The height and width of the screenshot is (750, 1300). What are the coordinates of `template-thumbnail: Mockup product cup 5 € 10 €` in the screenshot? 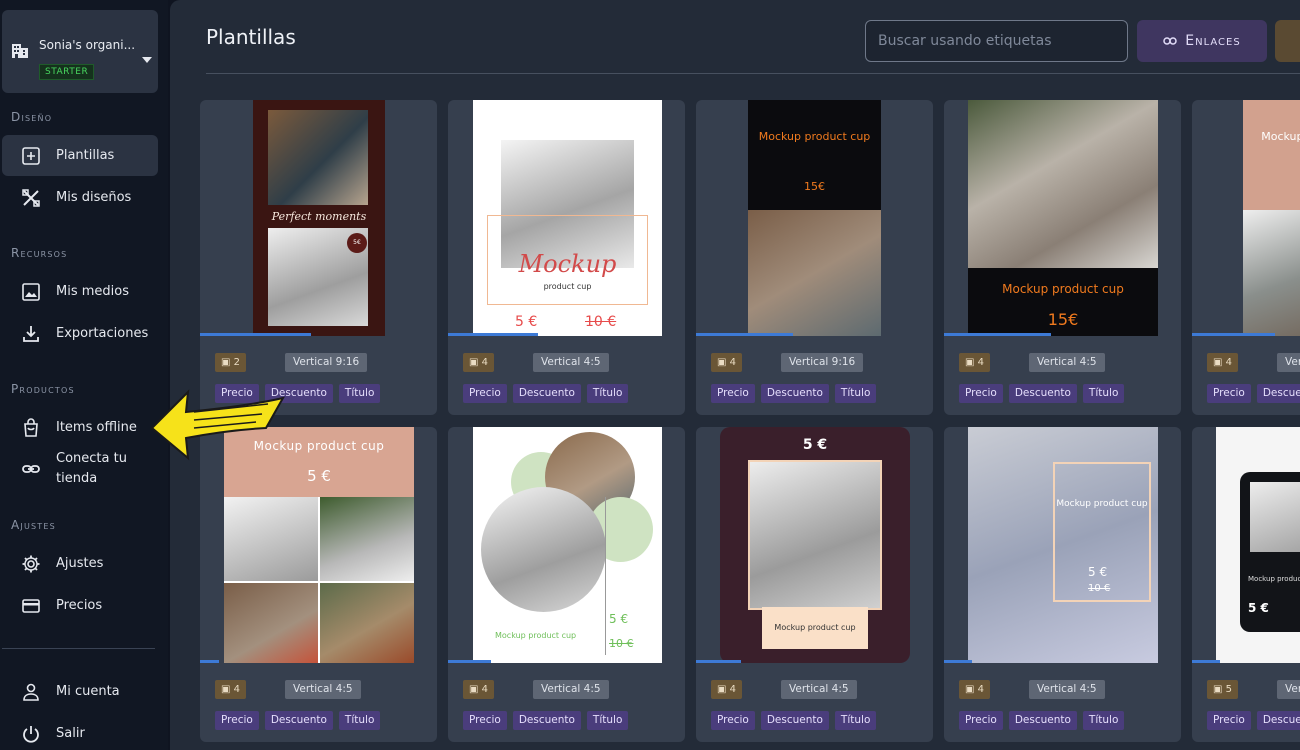 It's located at (567, 218).